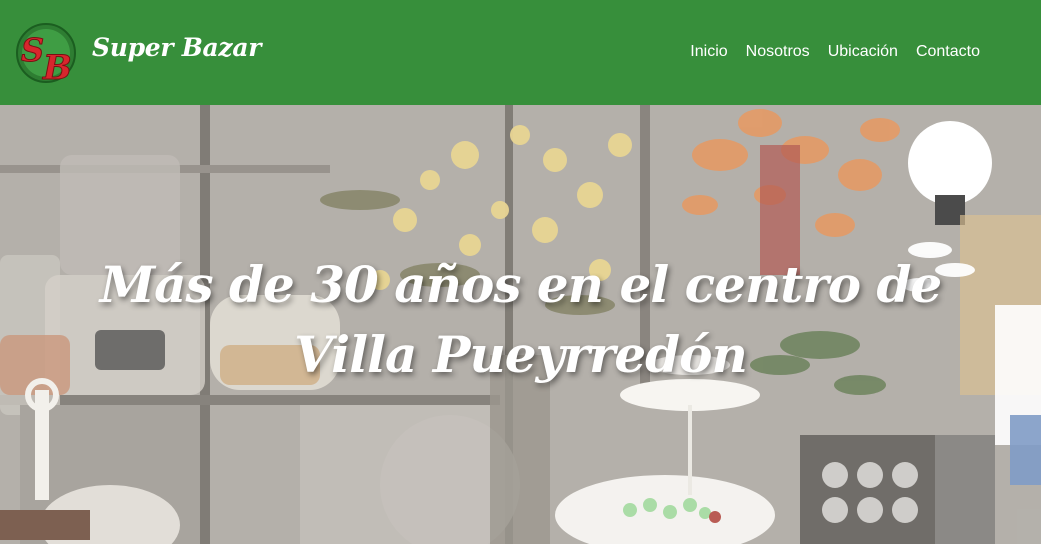 The width and height of the screenshot is (1041, 544). I want to click on svg-text: S, so click(32, 50).